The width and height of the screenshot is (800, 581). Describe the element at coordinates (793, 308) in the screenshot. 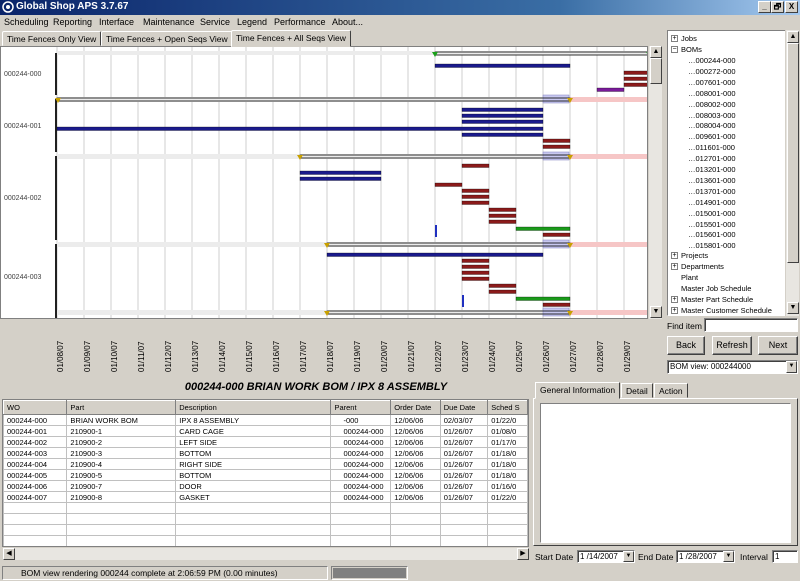

I see `tree-scroll-down: ▼` at that location.